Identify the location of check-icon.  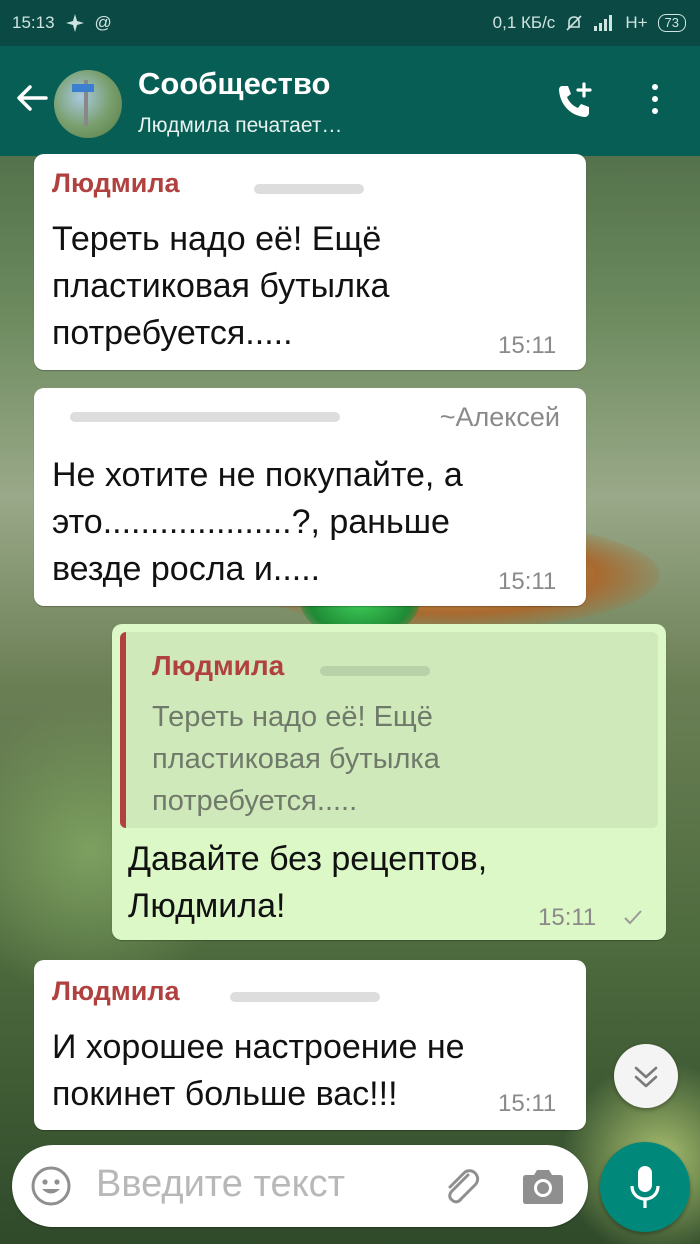
(633, 917).